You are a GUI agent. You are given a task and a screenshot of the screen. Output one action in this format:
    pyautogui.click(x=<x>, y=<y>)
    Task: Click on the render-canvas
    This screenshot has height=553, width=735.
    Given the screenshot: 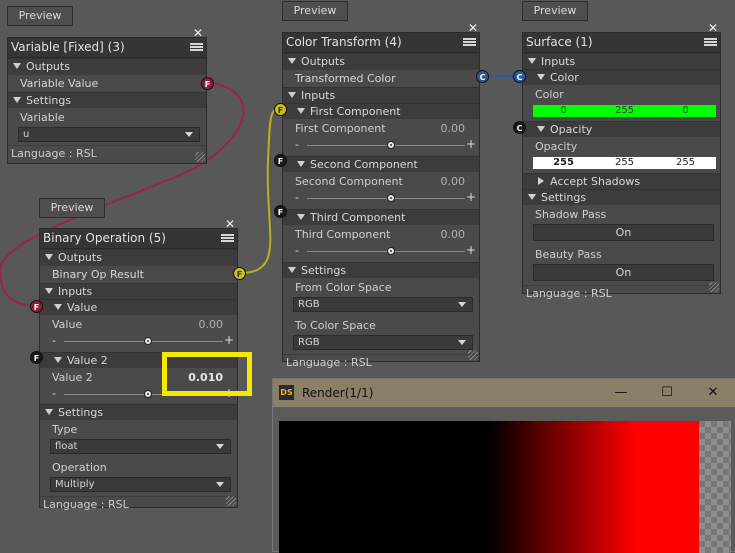 What is the action you would take?
    pyautogui.click(x=505, y=487)
    